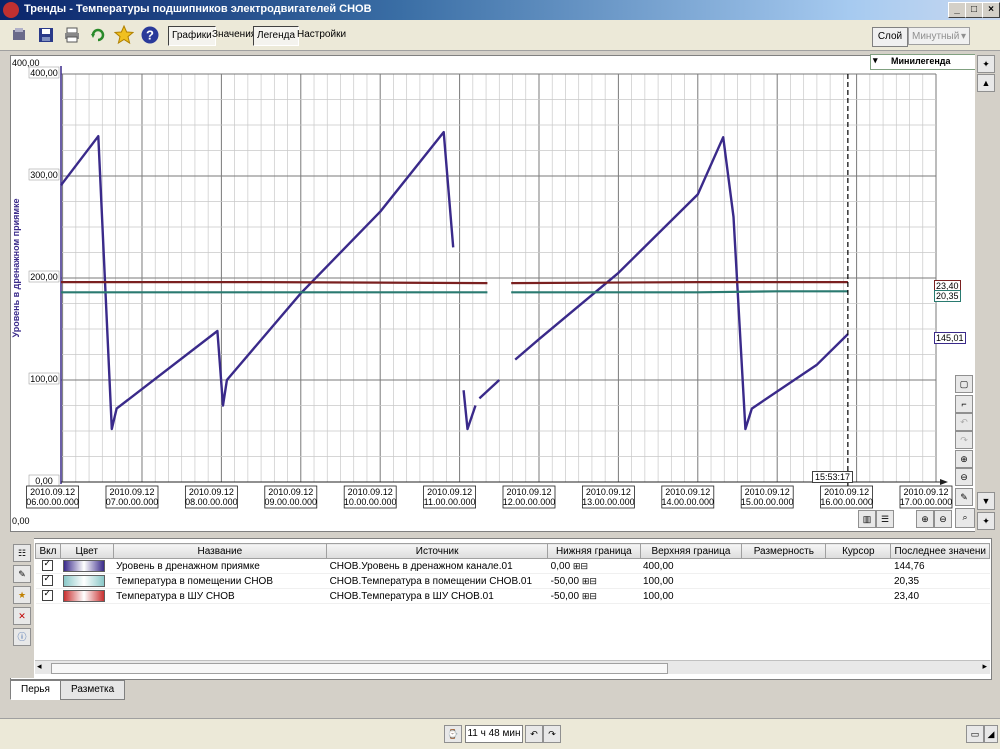 Image resolution: width=1000 pixels, height=749 pixels. I want to click on y-tick: 400,00, so click(44, 72).